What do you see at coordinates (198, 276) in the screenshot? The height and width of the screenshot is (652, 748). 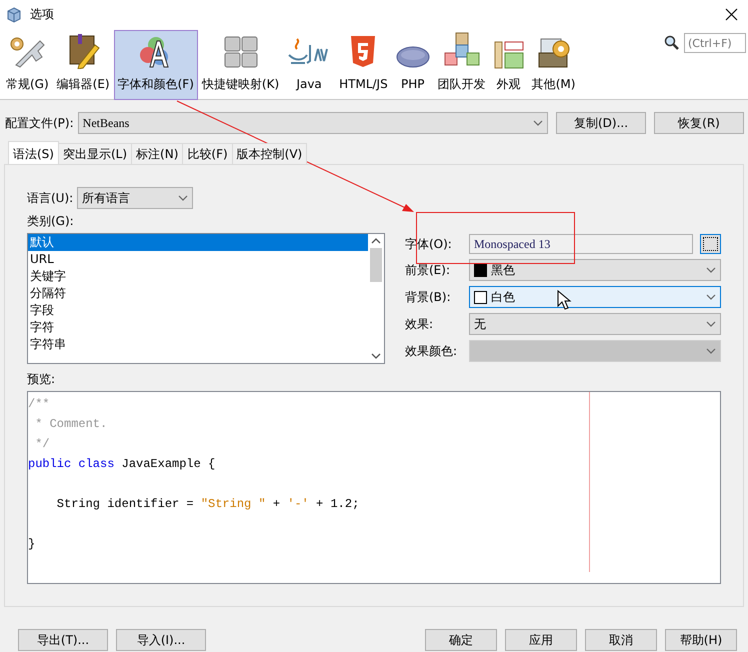 I see `list-item: 关键字` at bounding box center [198, 276].